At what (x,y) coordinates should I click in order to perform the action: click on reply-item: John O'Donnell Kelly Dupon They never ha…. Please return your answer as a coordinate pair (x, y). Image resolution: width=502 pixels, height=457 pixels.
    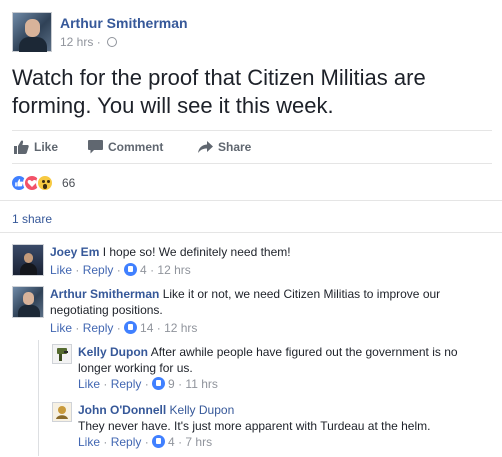
    Looking at the image, I should click on (272, 427).